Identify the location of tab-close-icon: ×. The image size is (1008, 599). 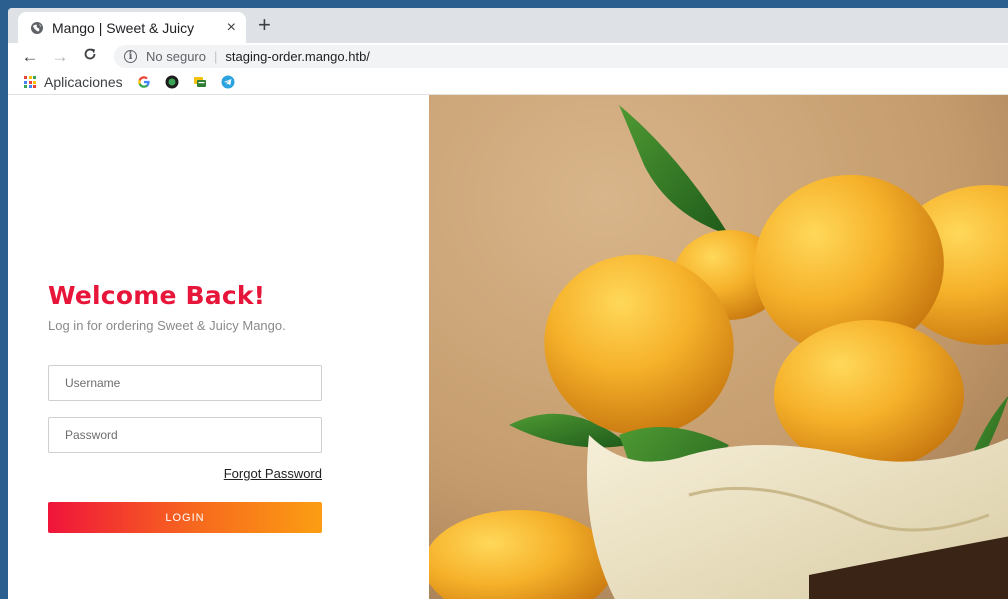
(231, 27).